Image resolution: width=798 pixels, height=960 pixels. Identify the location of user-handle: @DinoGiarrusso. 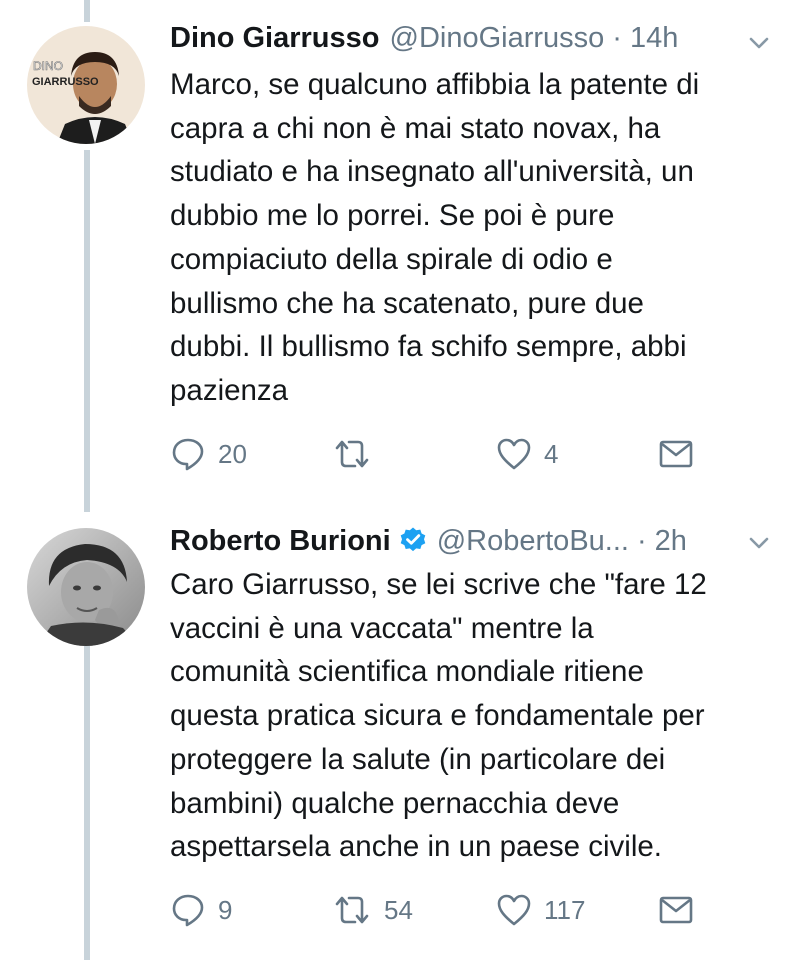
(497, 38).